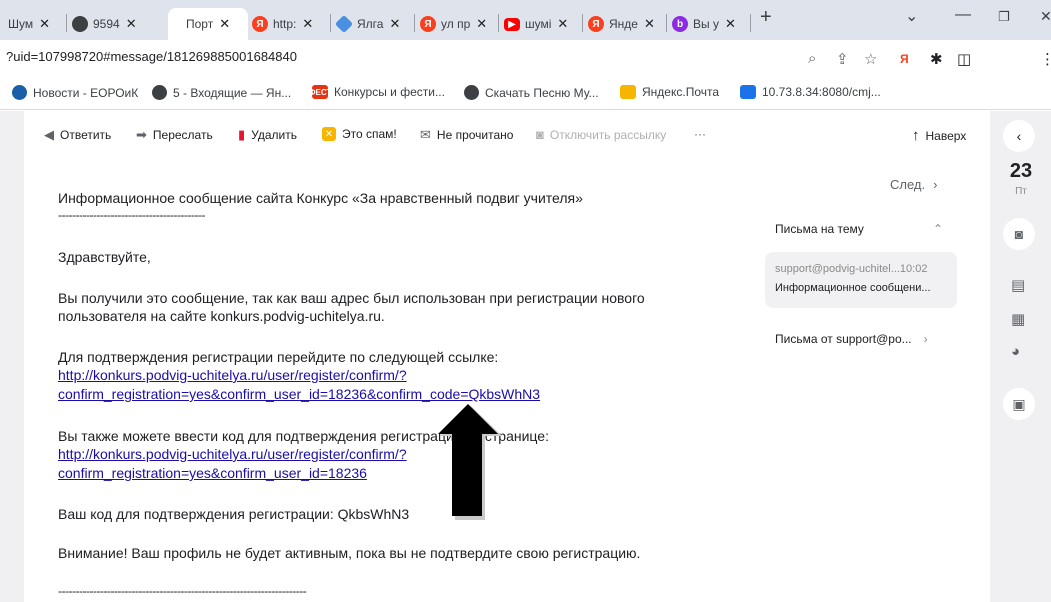 The width and height of the screenshot is (1051, 602). I want to click on minimize-icon: —, so click(963, 15).